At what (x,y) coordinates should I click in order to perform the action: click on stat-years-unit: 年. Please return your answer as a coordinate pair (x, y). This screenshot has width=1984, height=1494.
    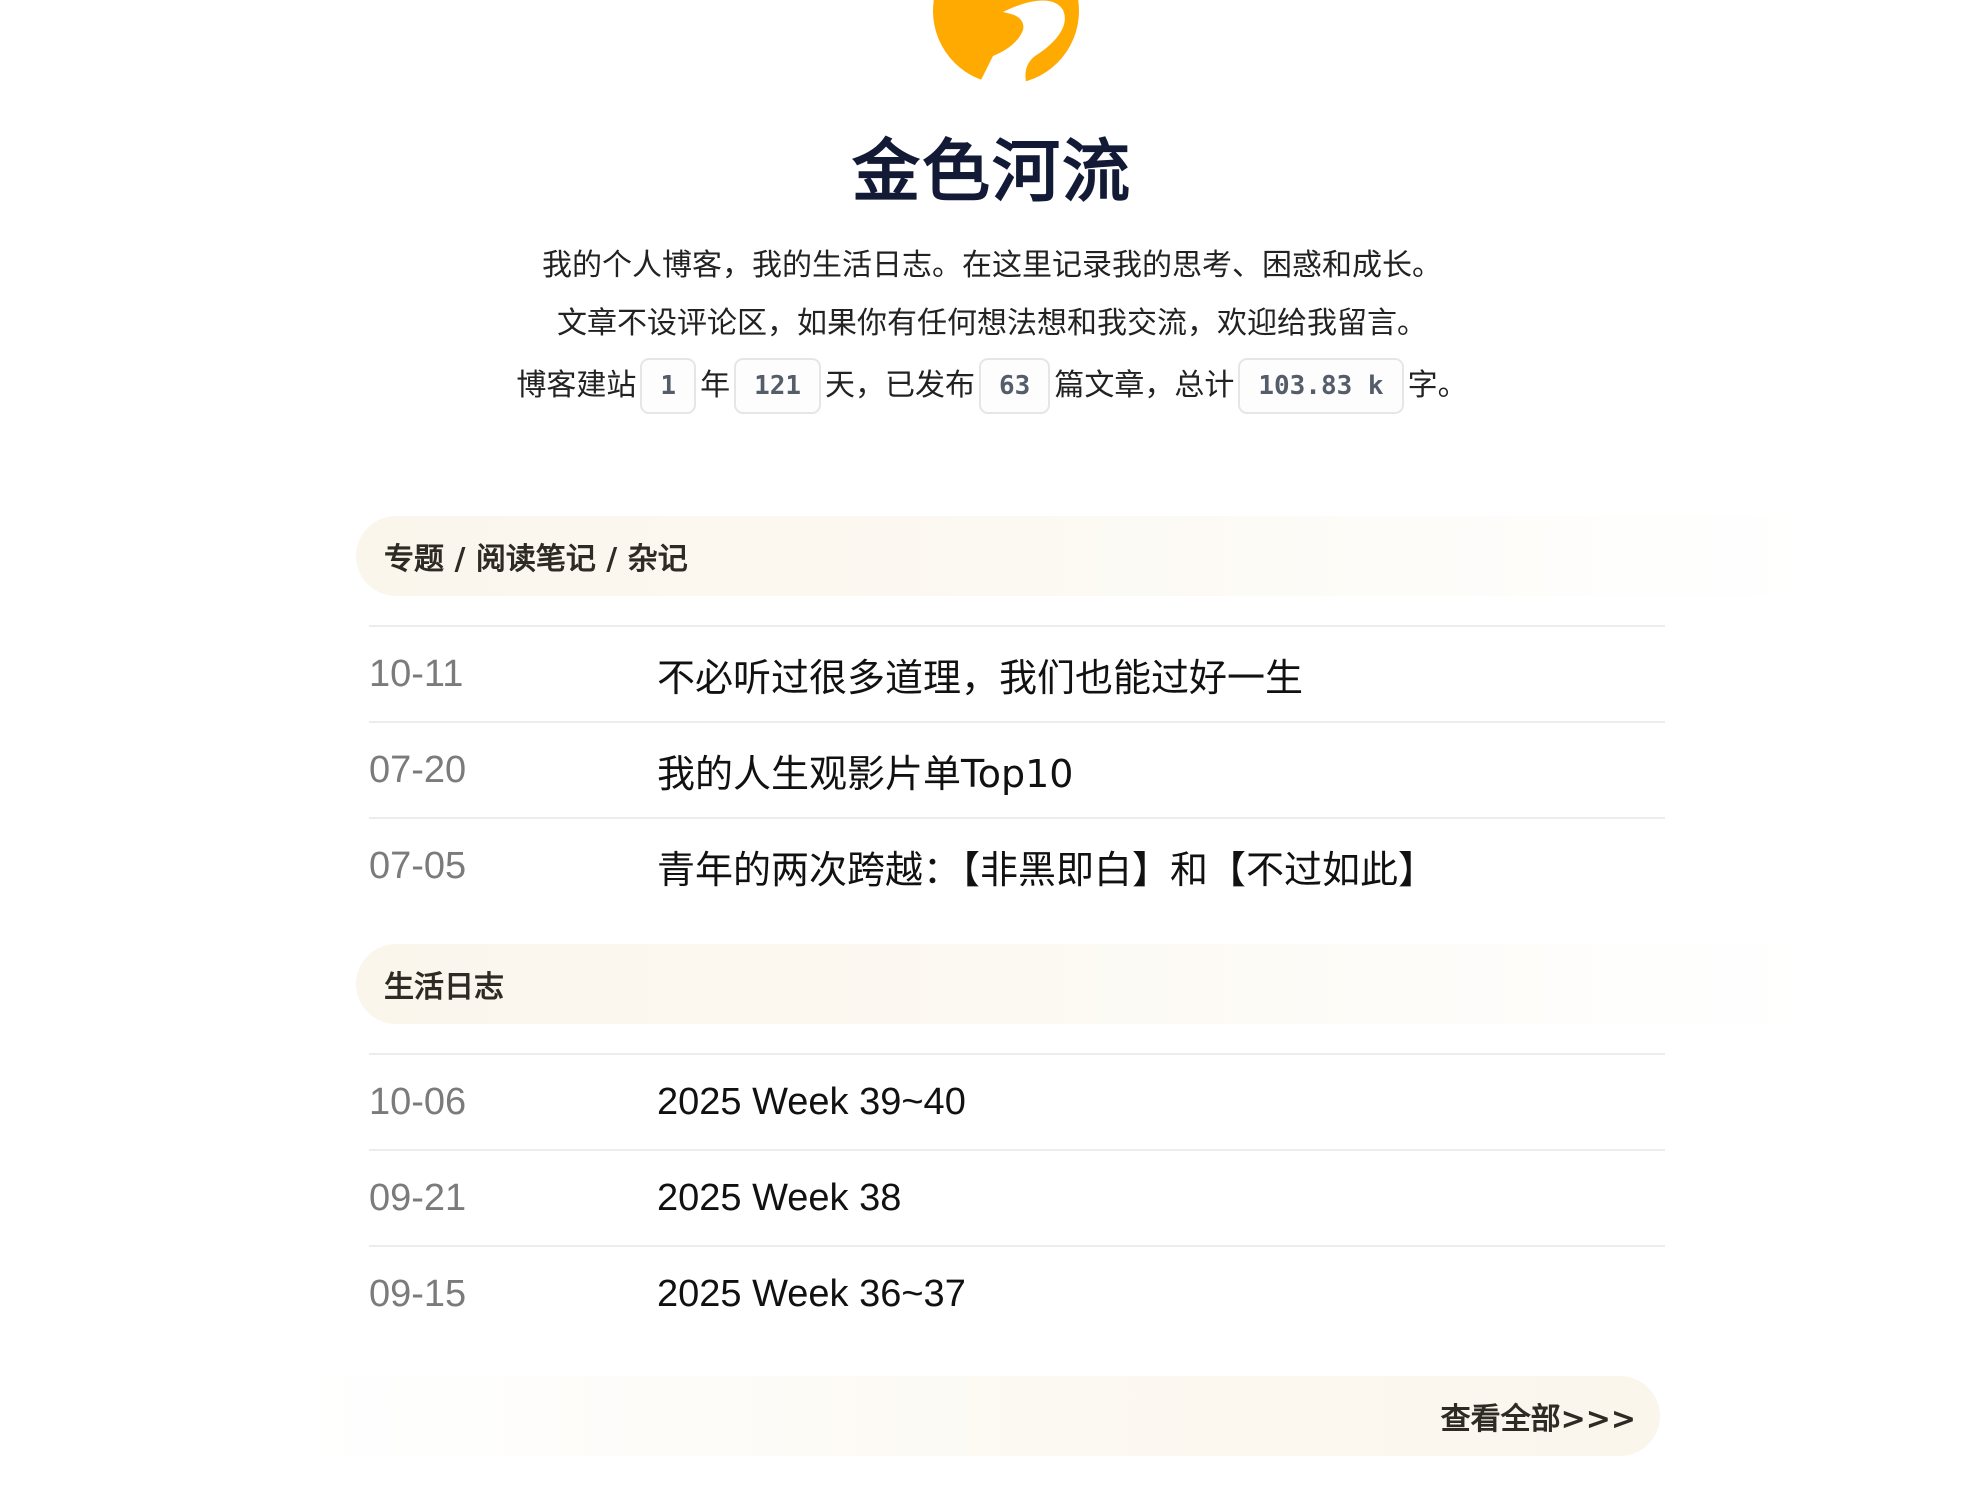
    Looking at the image, I should click on (715, 385).